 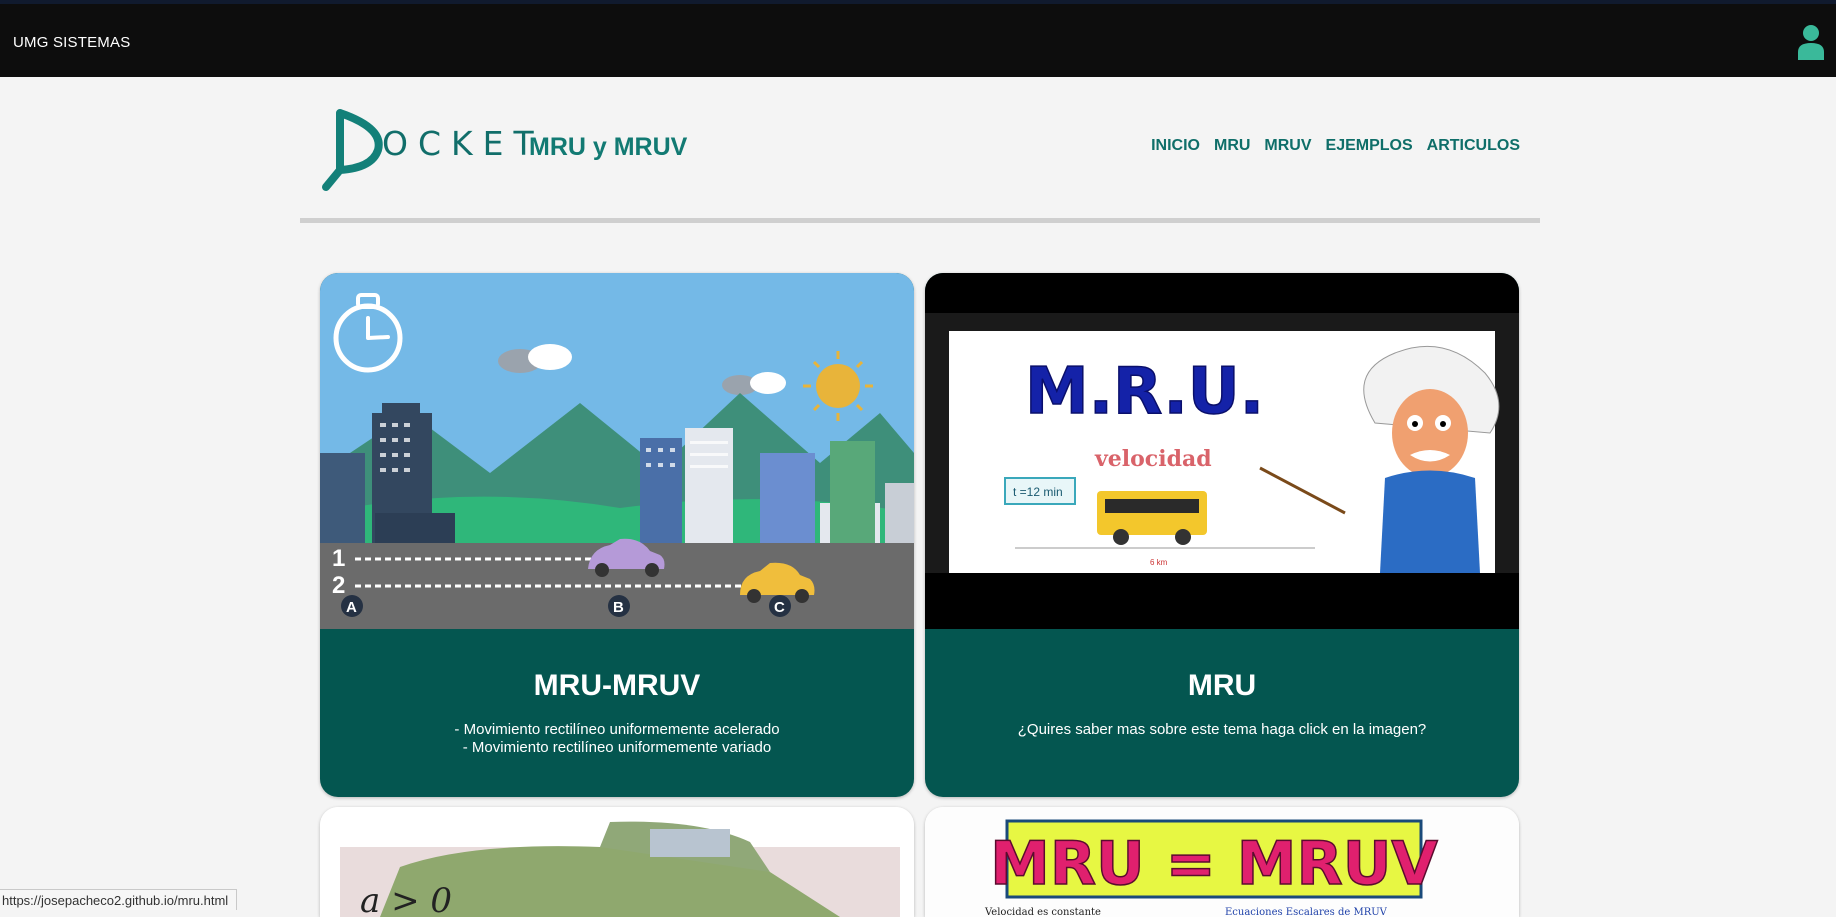 What do you see at coordinates (1214, 864) in the screenshot?
I see `comparison-heading: MRU = MRUV` at bounding box center [1214, 864].